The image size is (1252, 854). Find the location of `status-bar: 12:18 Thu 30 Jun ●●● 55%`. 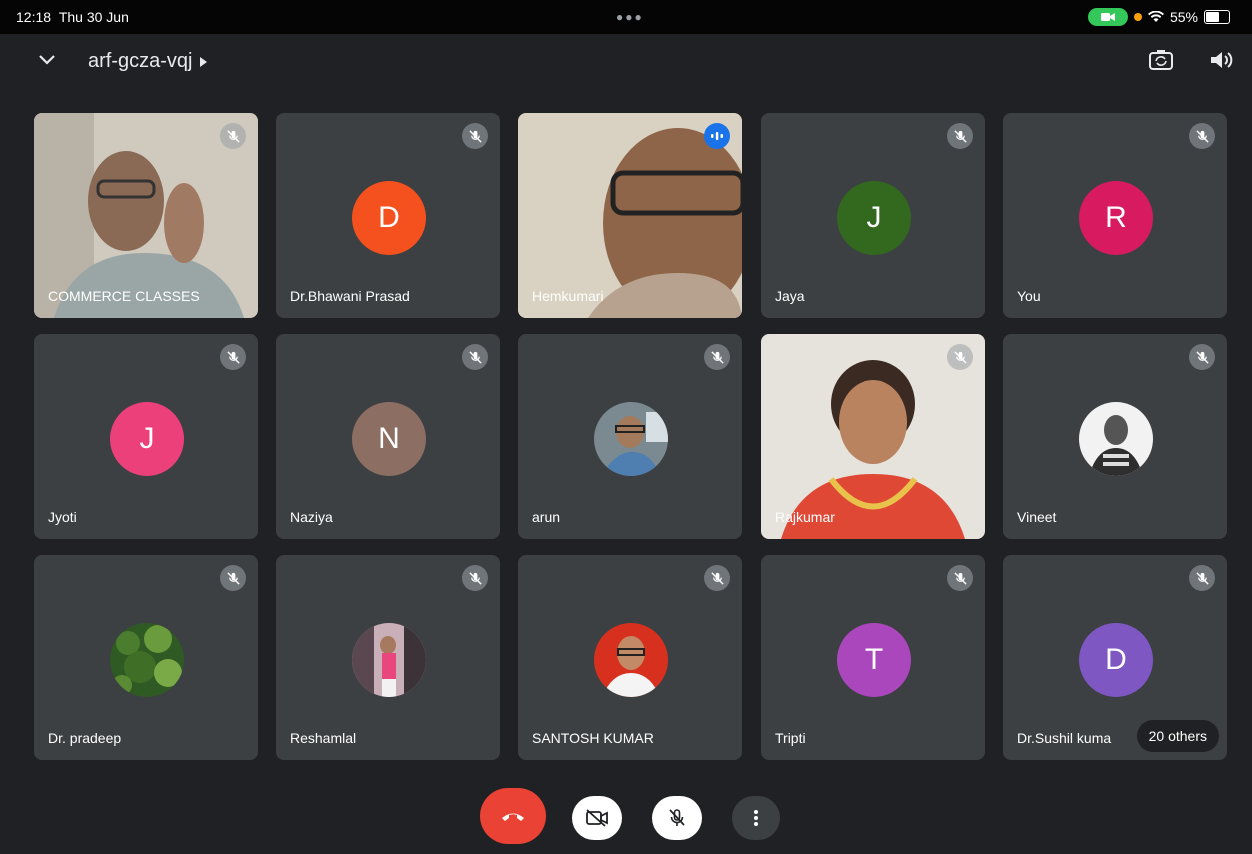

status-bar: 12:18 Thu 30 Jun ●●● 55% is located at coordinates (626, 17).